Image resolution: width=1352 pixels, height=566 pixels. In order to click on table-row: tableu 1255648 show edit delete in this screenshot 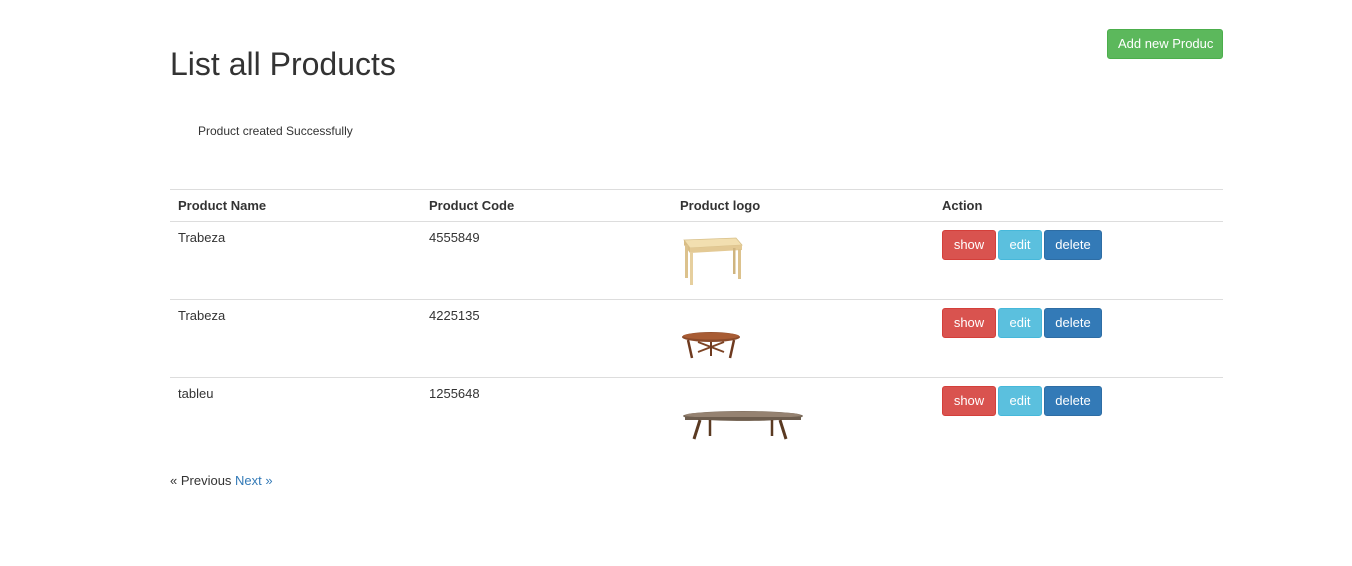, I will do `click(696, 417)`.